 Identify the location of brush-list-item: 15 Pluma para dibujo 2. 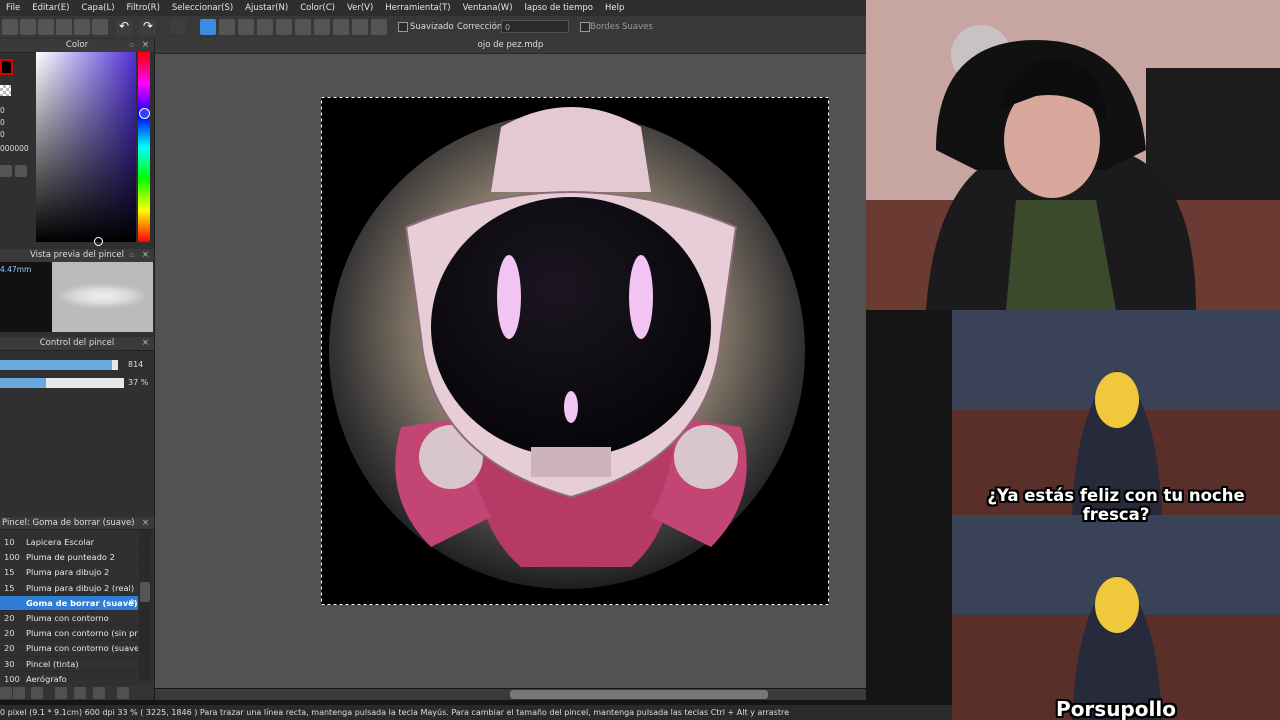
(69, 573).